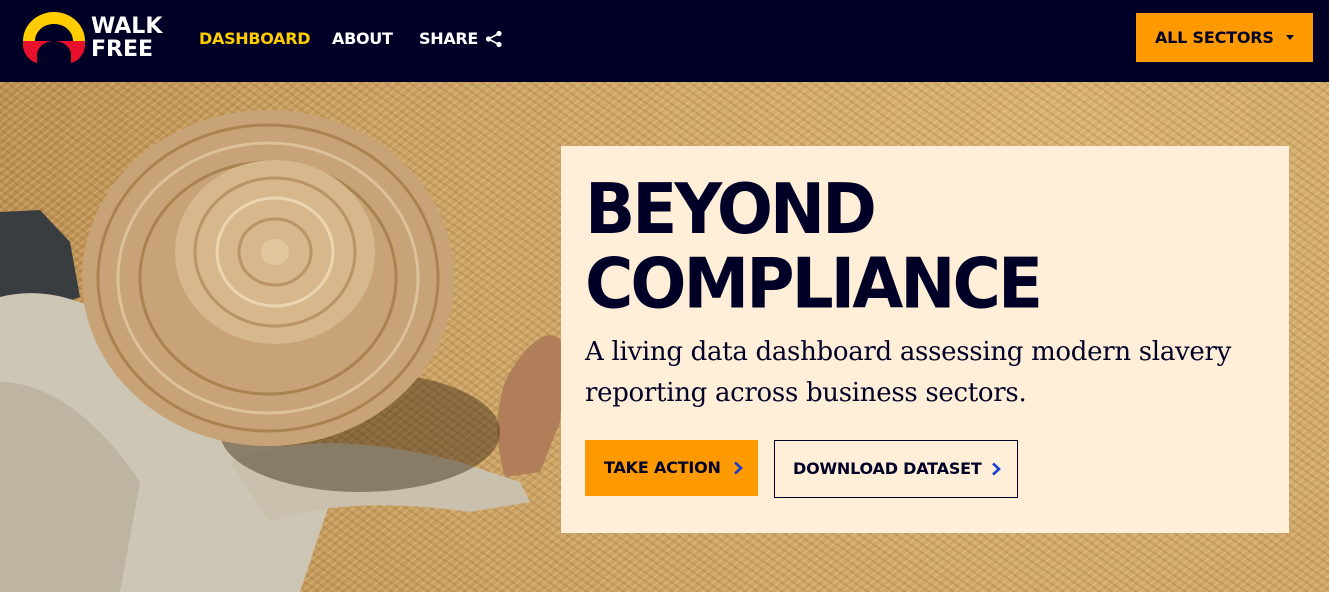  Describe the element at coordinates (448, 39) in the screenshot. I see `nav-share-link: SHARE` at that location.